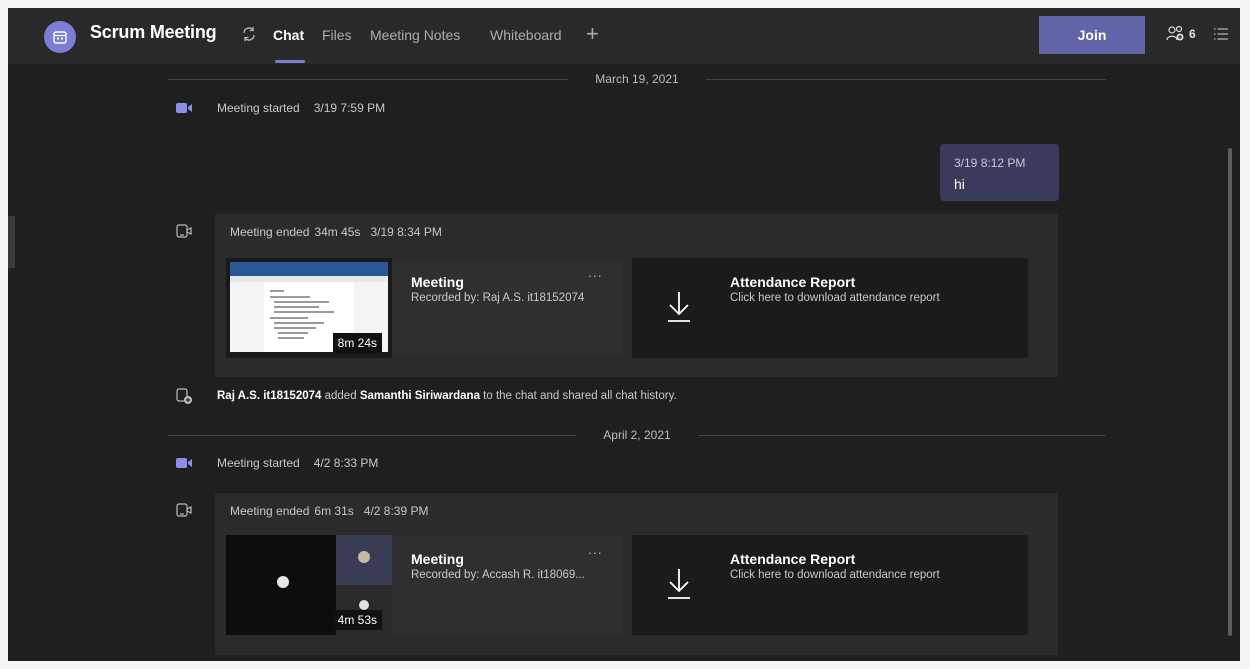 This screenshot has width=1250, height=669. Describe the element at coordinates (357, 620) in the screenshot. I see `recording-length: 4m 53s` at that location.